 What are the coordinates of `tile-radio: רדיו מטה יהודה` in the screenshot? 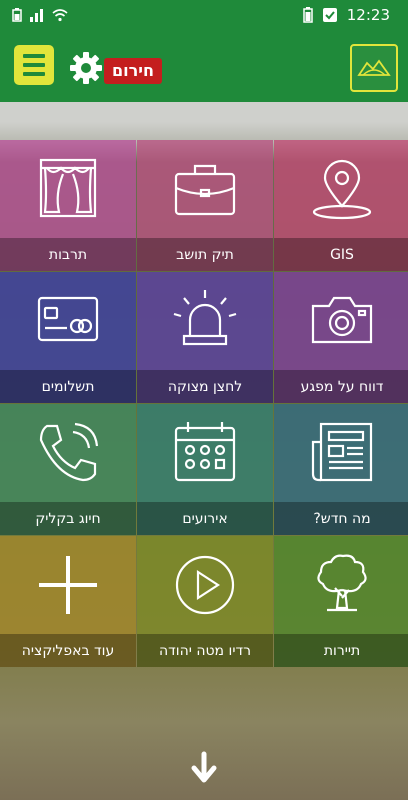 It's located at (205, 601).